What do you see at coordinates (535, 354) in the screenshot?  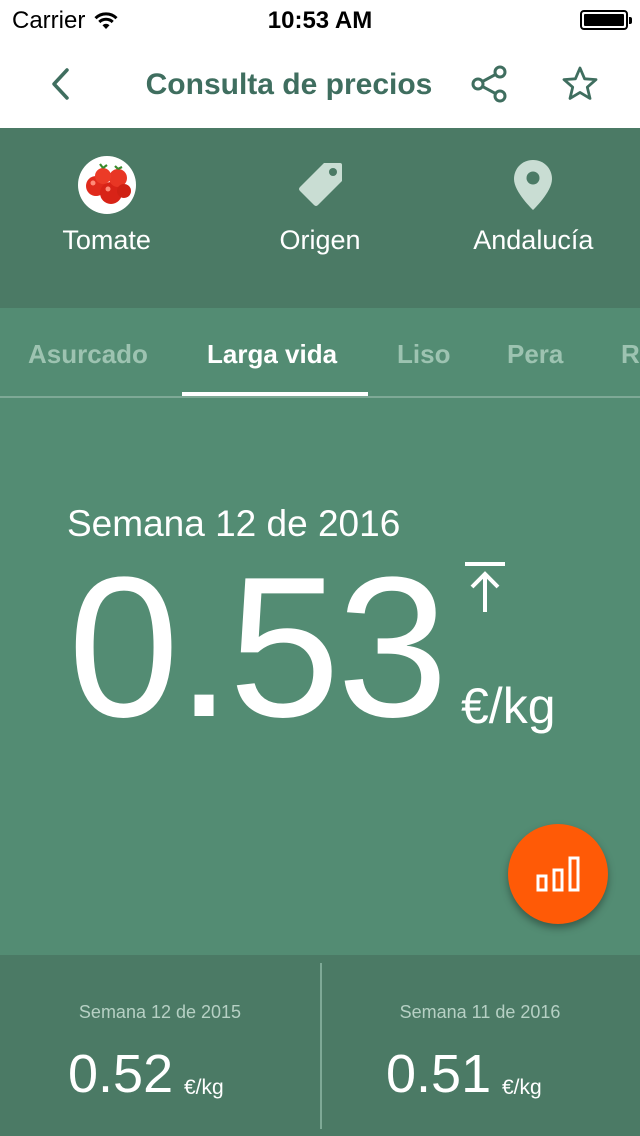 I see `tab-pera: Pera` at bounding box center [535, 354].